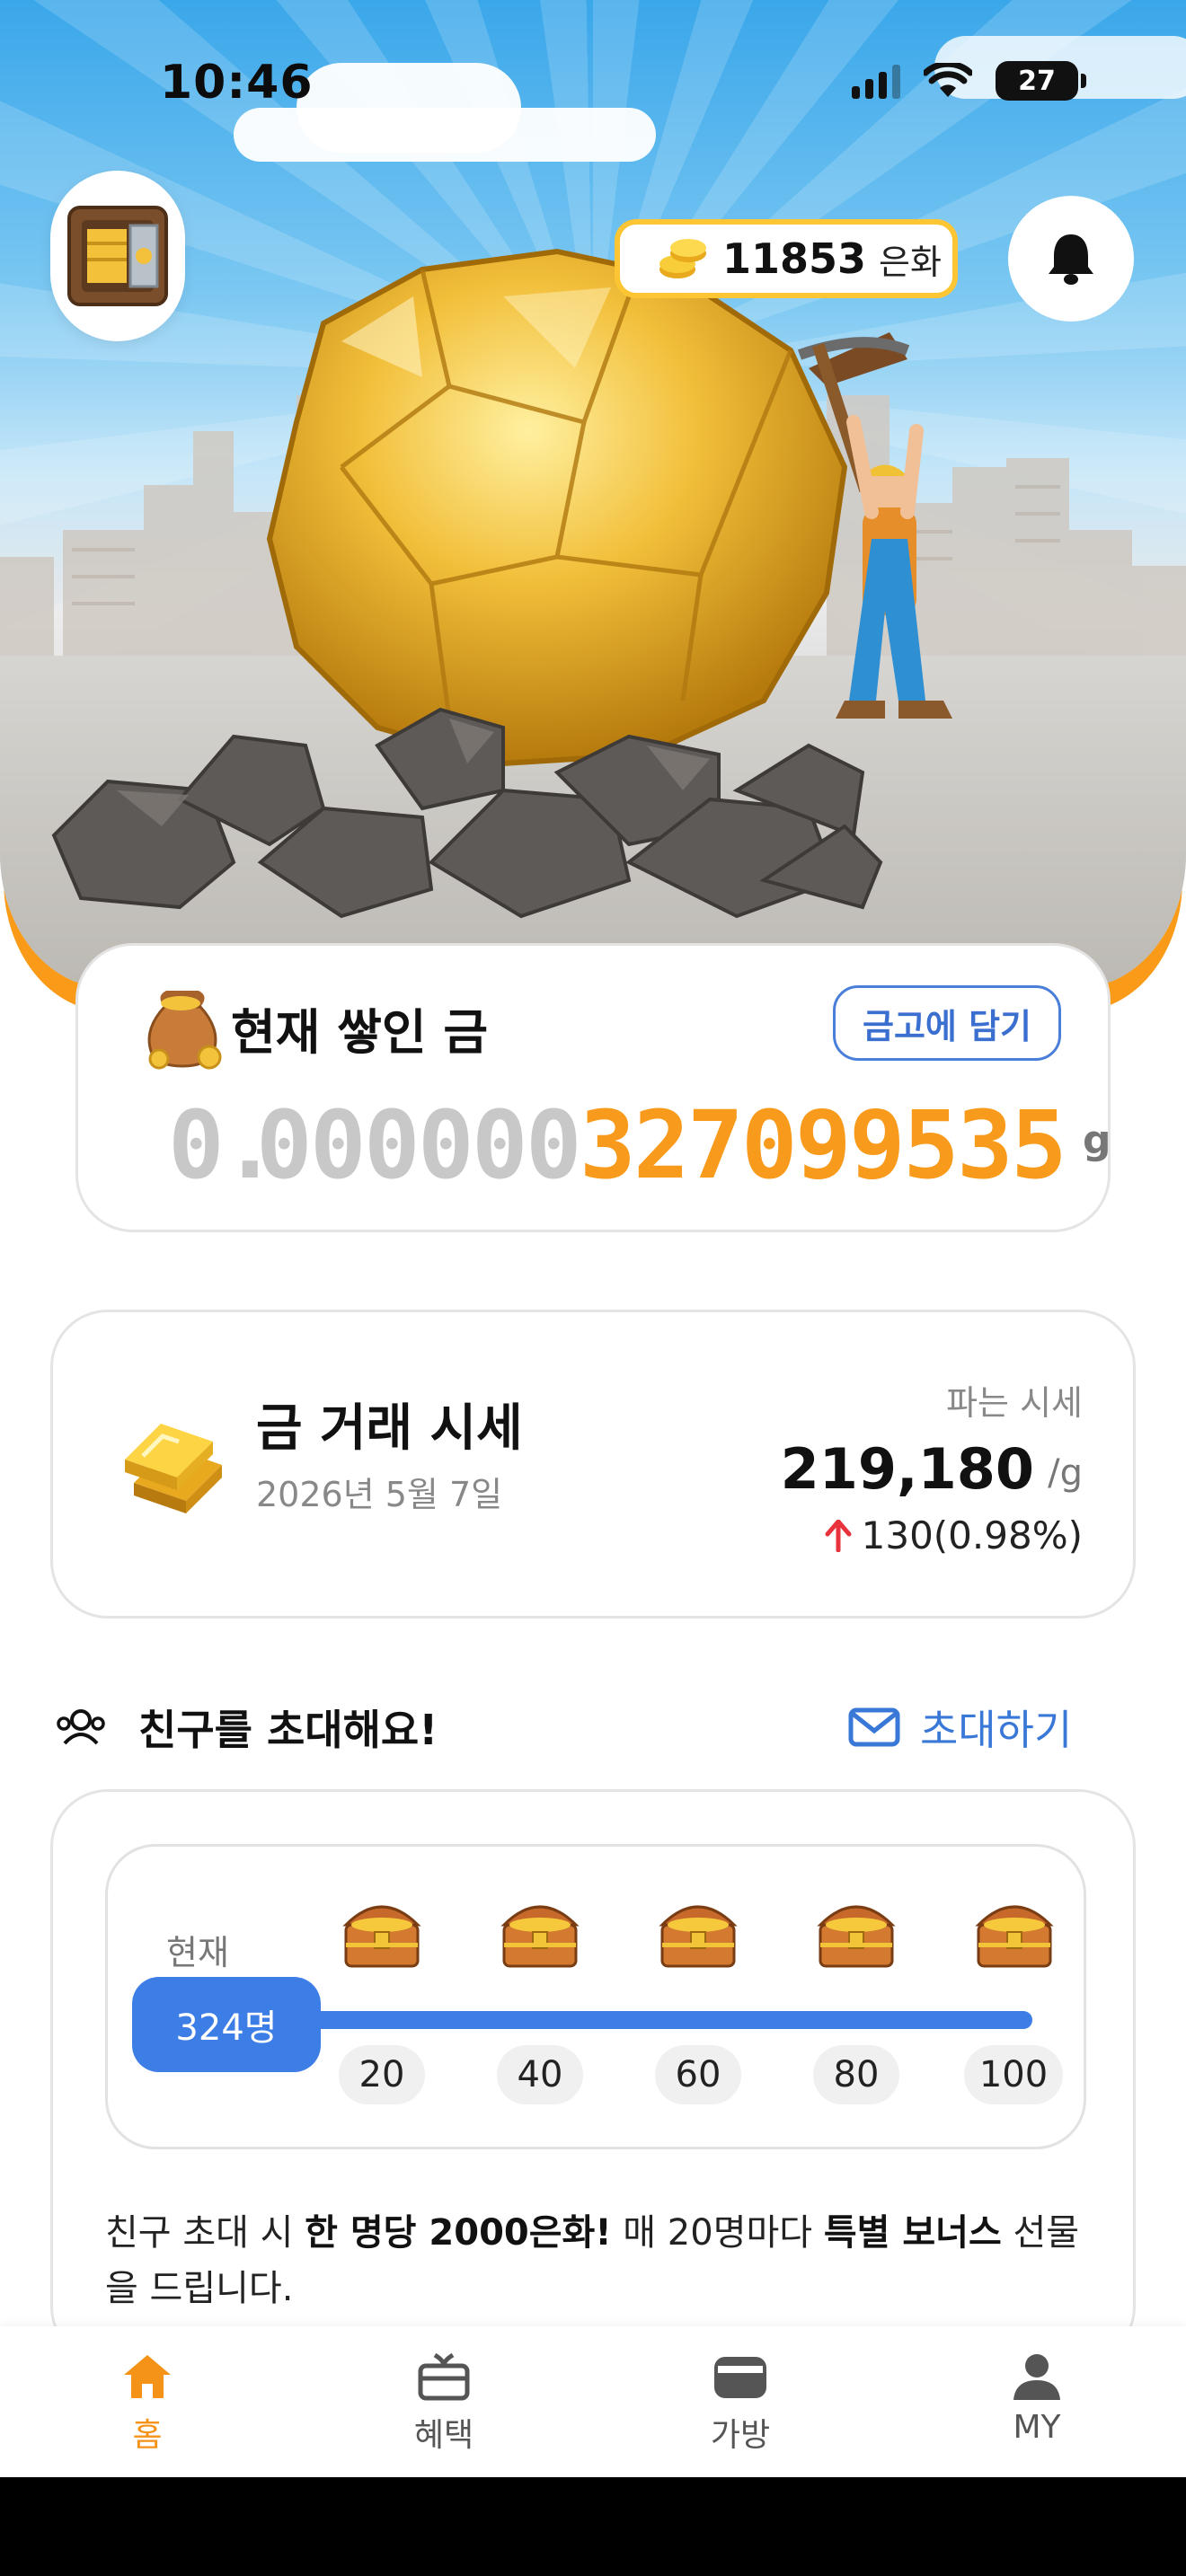 This screenshot has width=1186, height=2576. Describe the element at coordinates (874, 1727) in the screenshot. I see `mail-icon` at that location.